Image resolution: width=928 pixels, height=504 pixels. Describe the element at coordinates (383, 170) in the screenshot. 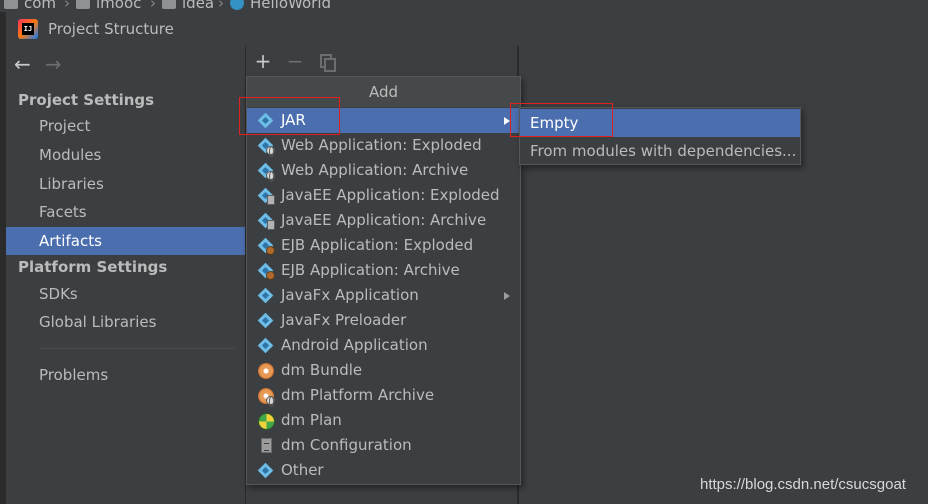

I see `menu-item-web-application-archive: Web Application: Archive` at that location.